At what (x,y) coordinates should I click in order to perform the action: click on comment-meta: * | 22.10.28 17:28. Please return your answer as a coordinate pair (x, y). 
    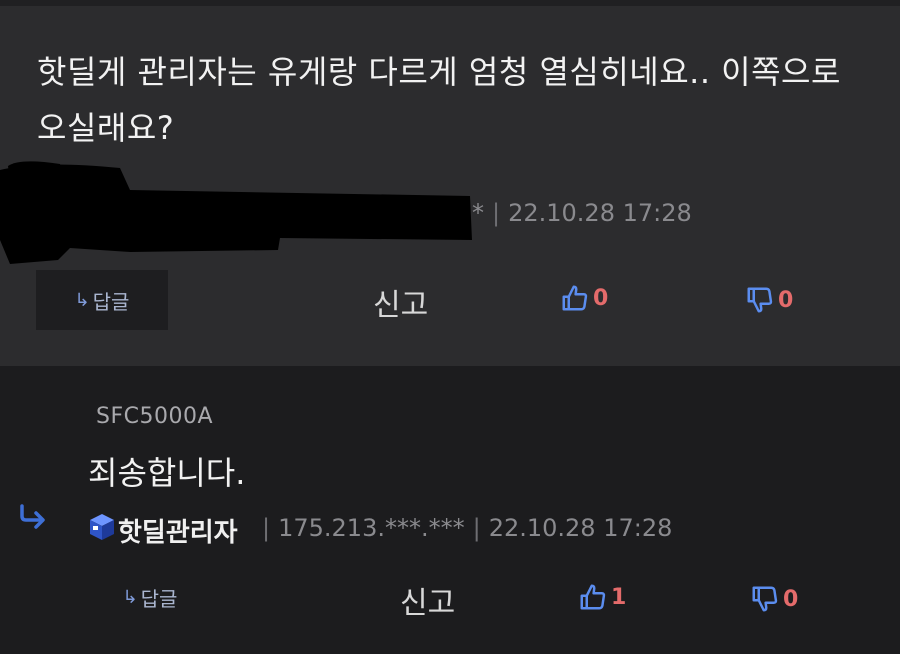
    Looking at the image, I should click on (582, 213).